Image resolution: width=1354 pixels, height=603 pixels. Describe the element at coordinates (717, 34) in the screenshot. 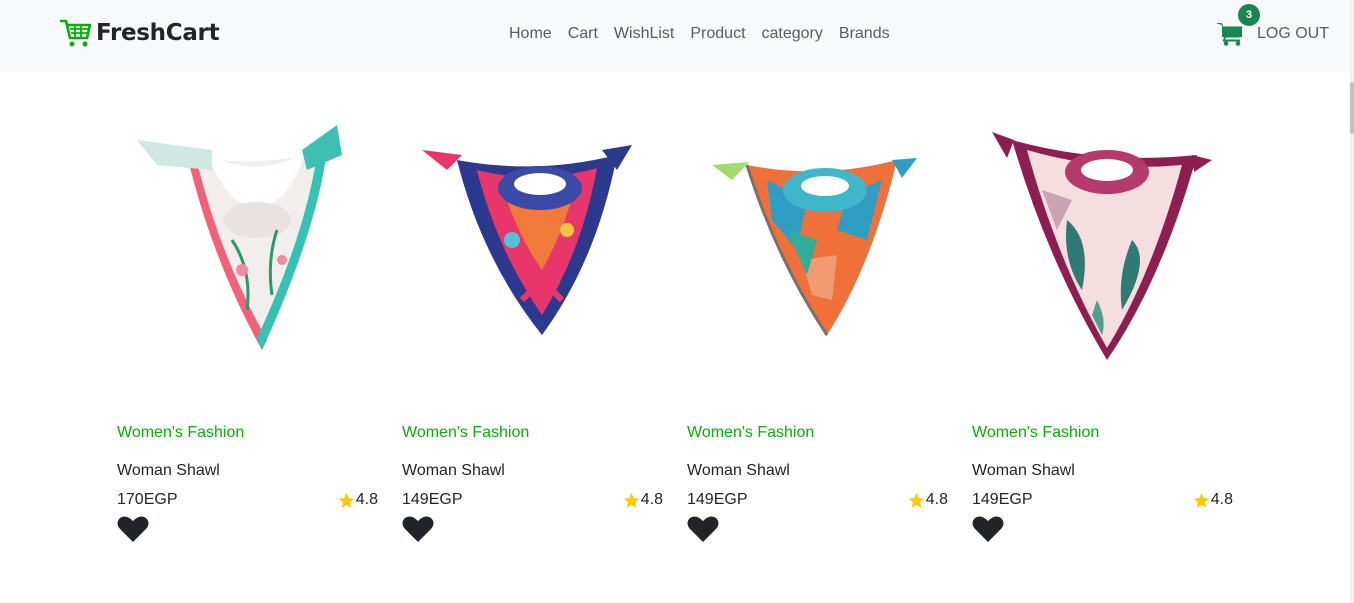

I see `nav-link-product: Product` at that location.